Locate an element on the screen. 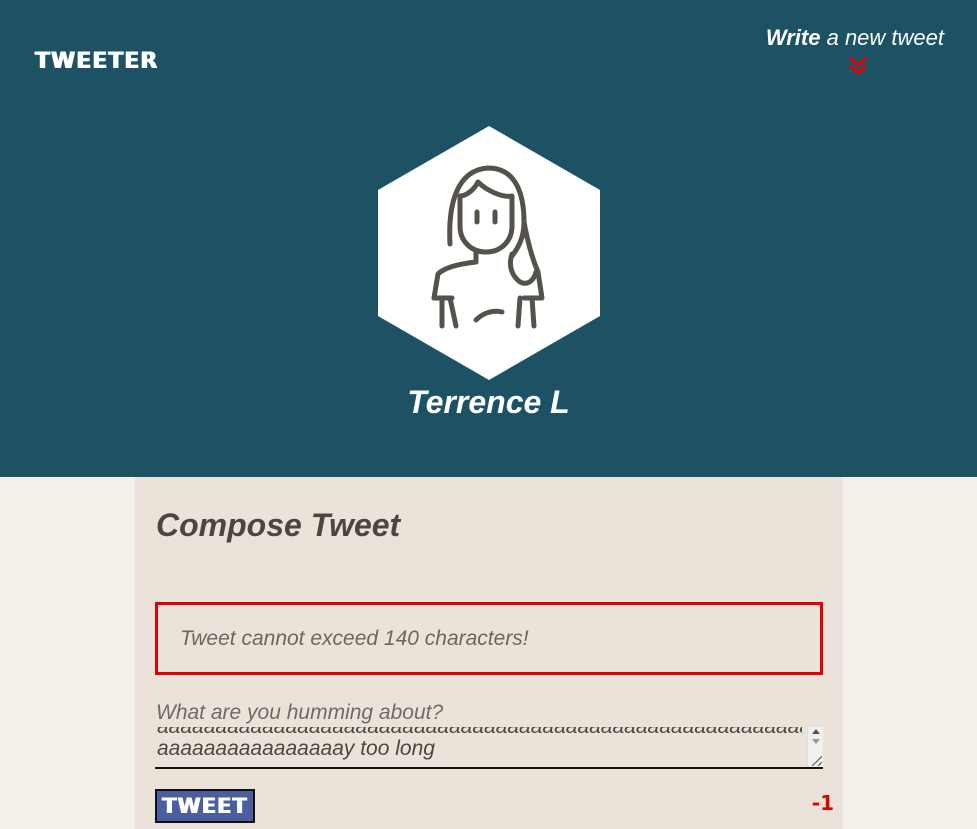 The image size is (977, 829). double-chevron-down-icon is located at coordinates (858, 66).